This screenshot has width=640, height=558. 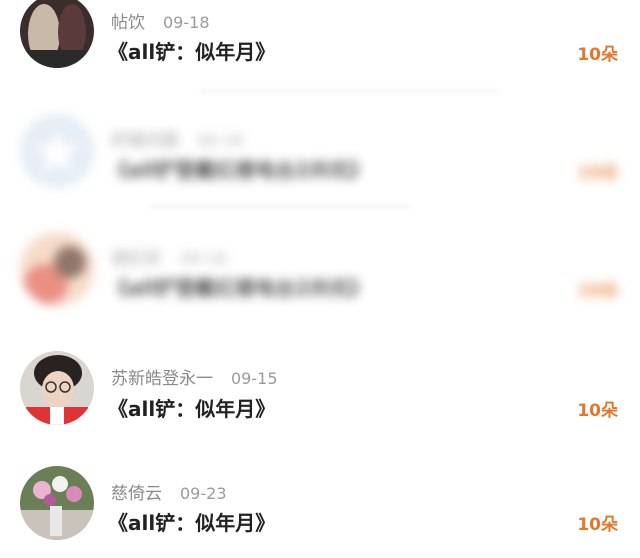 I want to click on user-name: 慈倚云, so click(x=136, y=494).